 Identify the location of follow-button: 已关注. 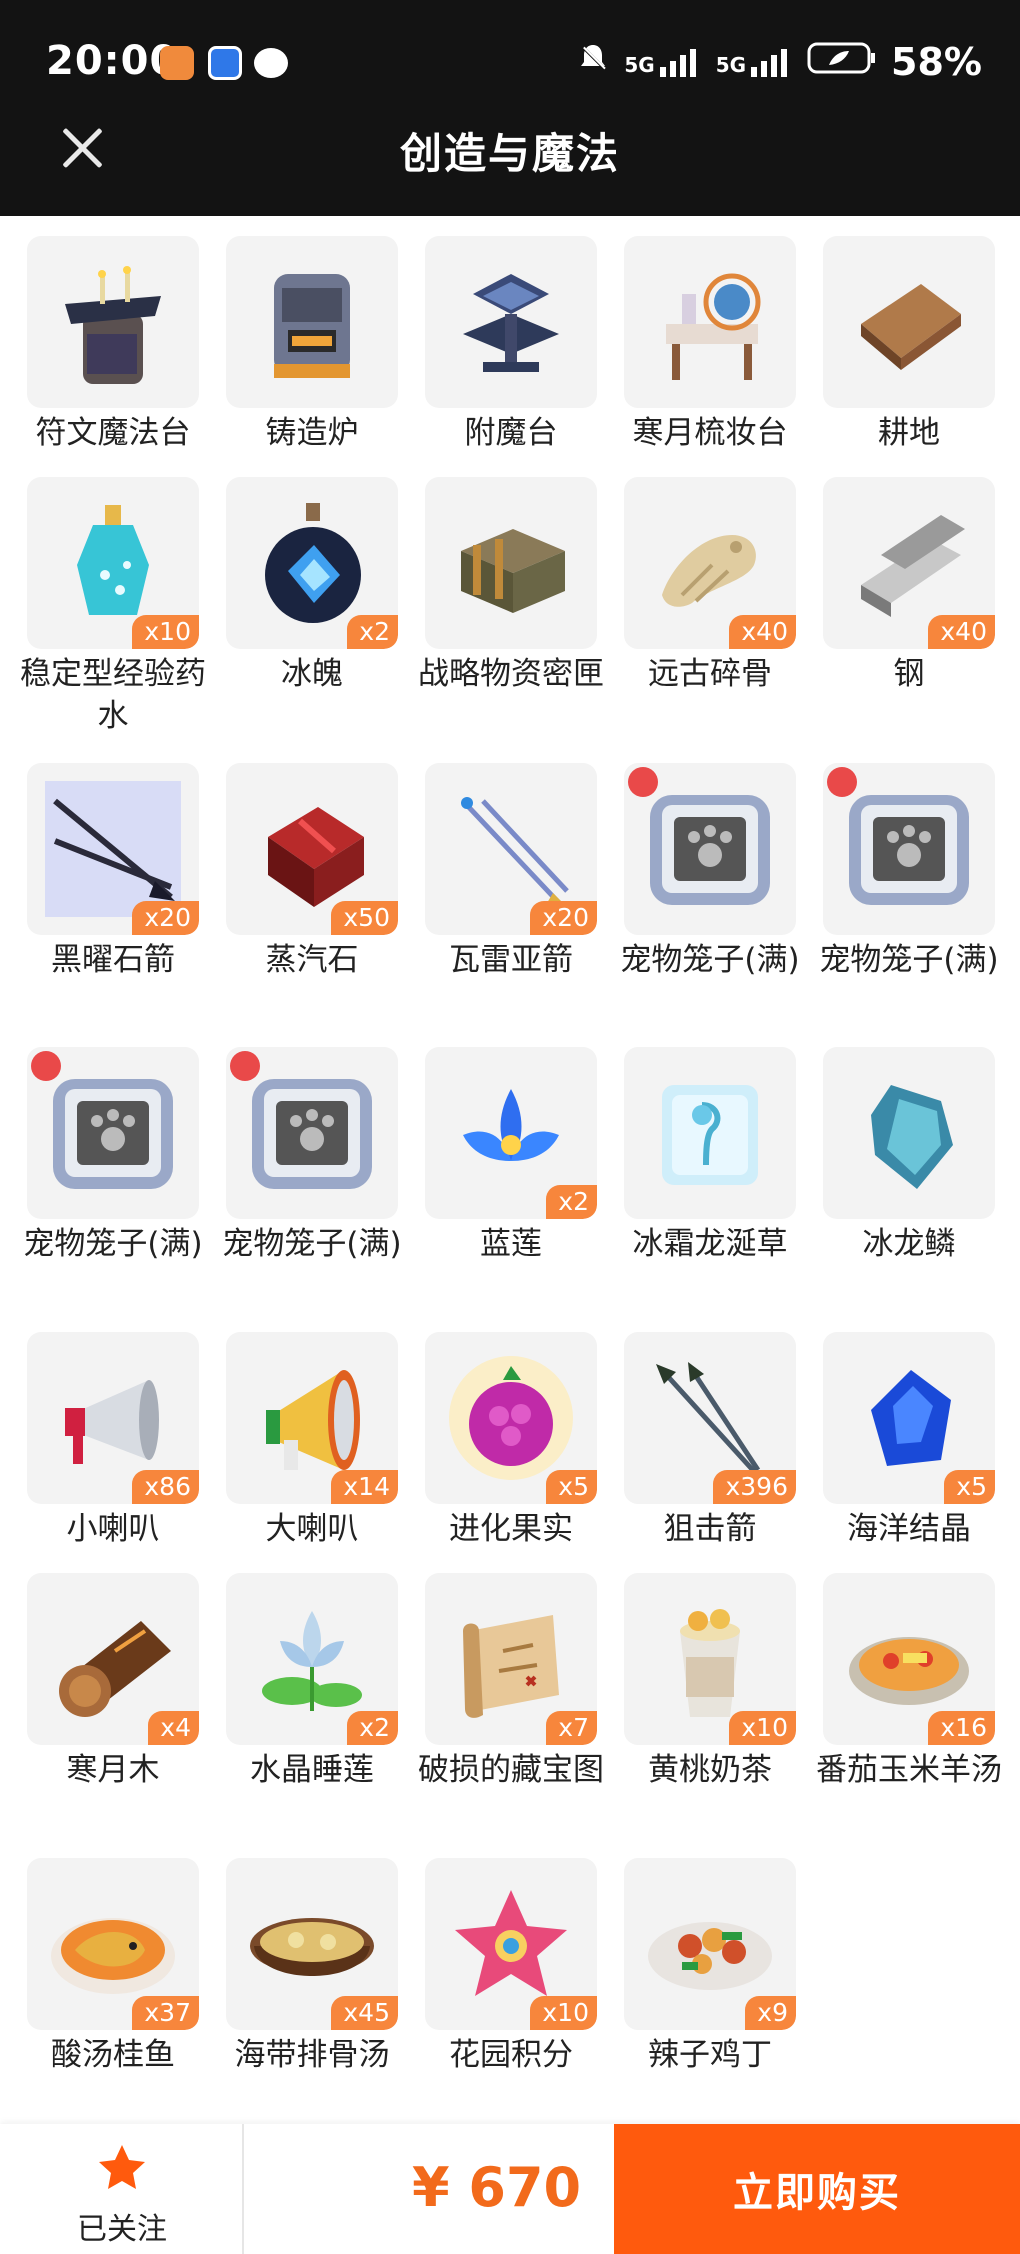
(122, 2189).